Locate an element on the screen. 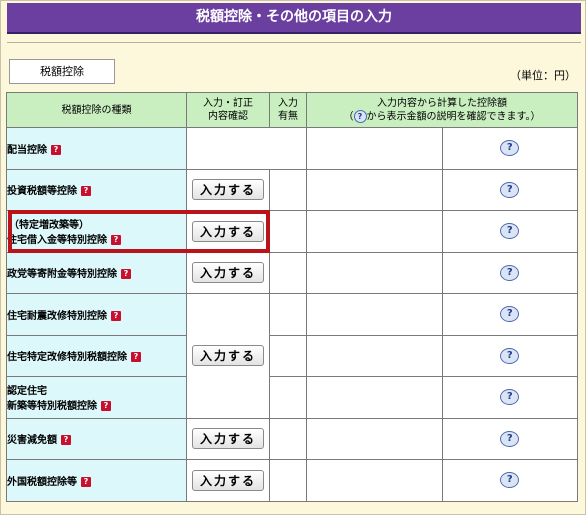 Image resolution: width=586 pixels, height=515 pixels. unit-label: （単位：円） is located at coordinates (543, 75).